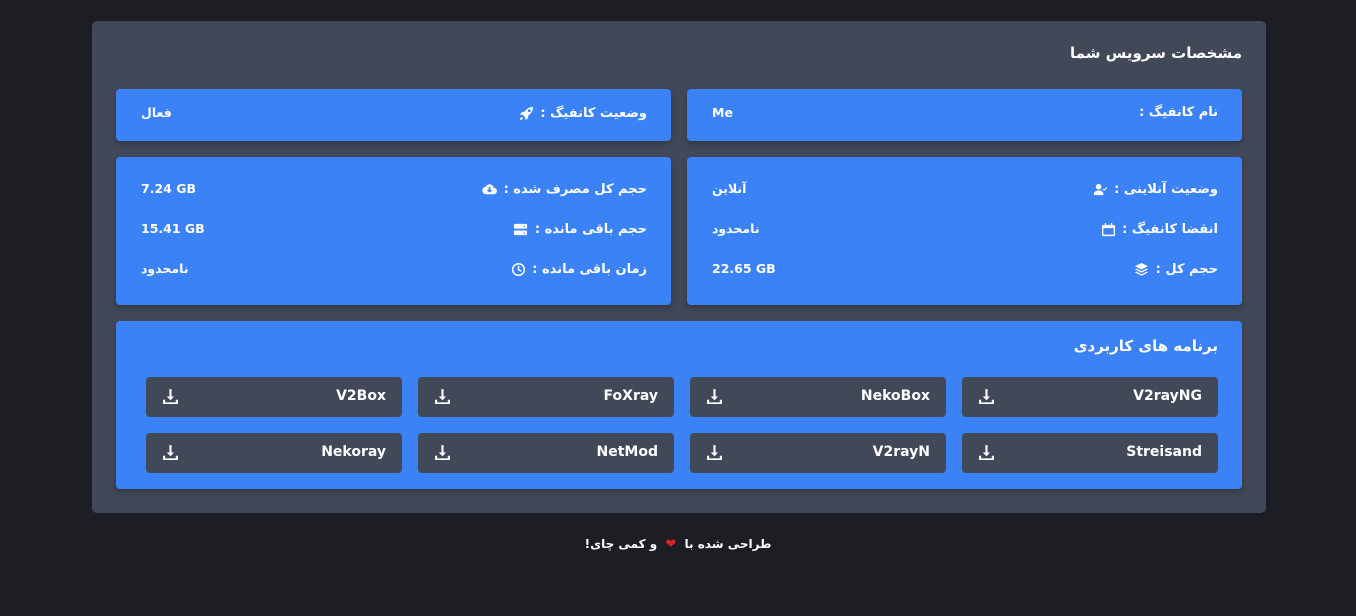  What do you see at coordinates (490, 189) in the screenshot?
I see `cloud-download-icon` at bounding box center [490, 189].